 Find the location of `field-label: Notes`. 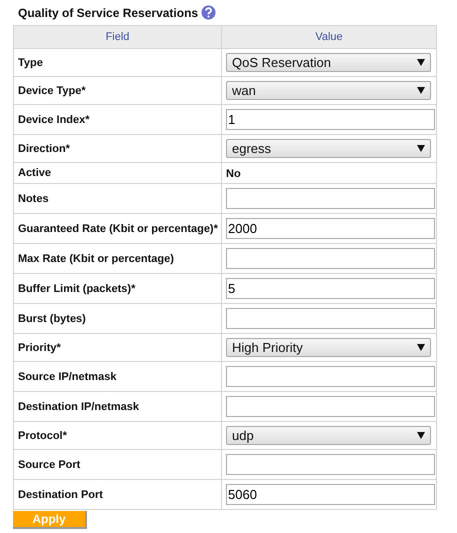

field-label: Notes is located at coordinates (118, 199).